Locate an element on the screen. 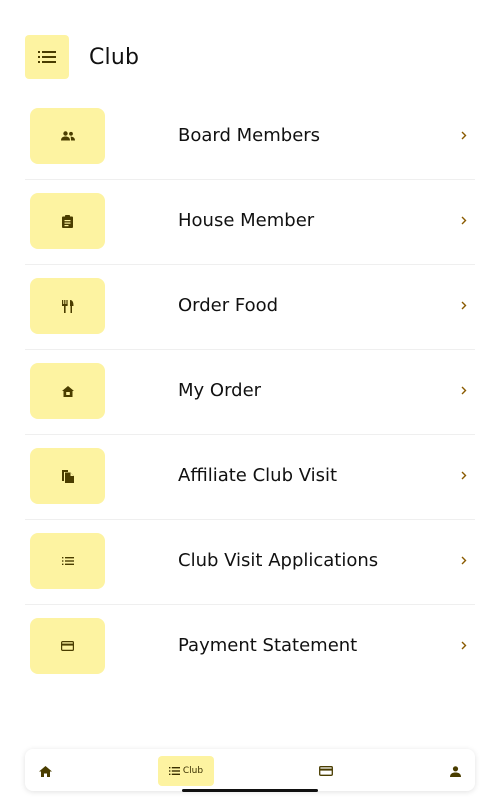  menu-item-payment-statement: Payment Statement is located at coordinates (250, 647).